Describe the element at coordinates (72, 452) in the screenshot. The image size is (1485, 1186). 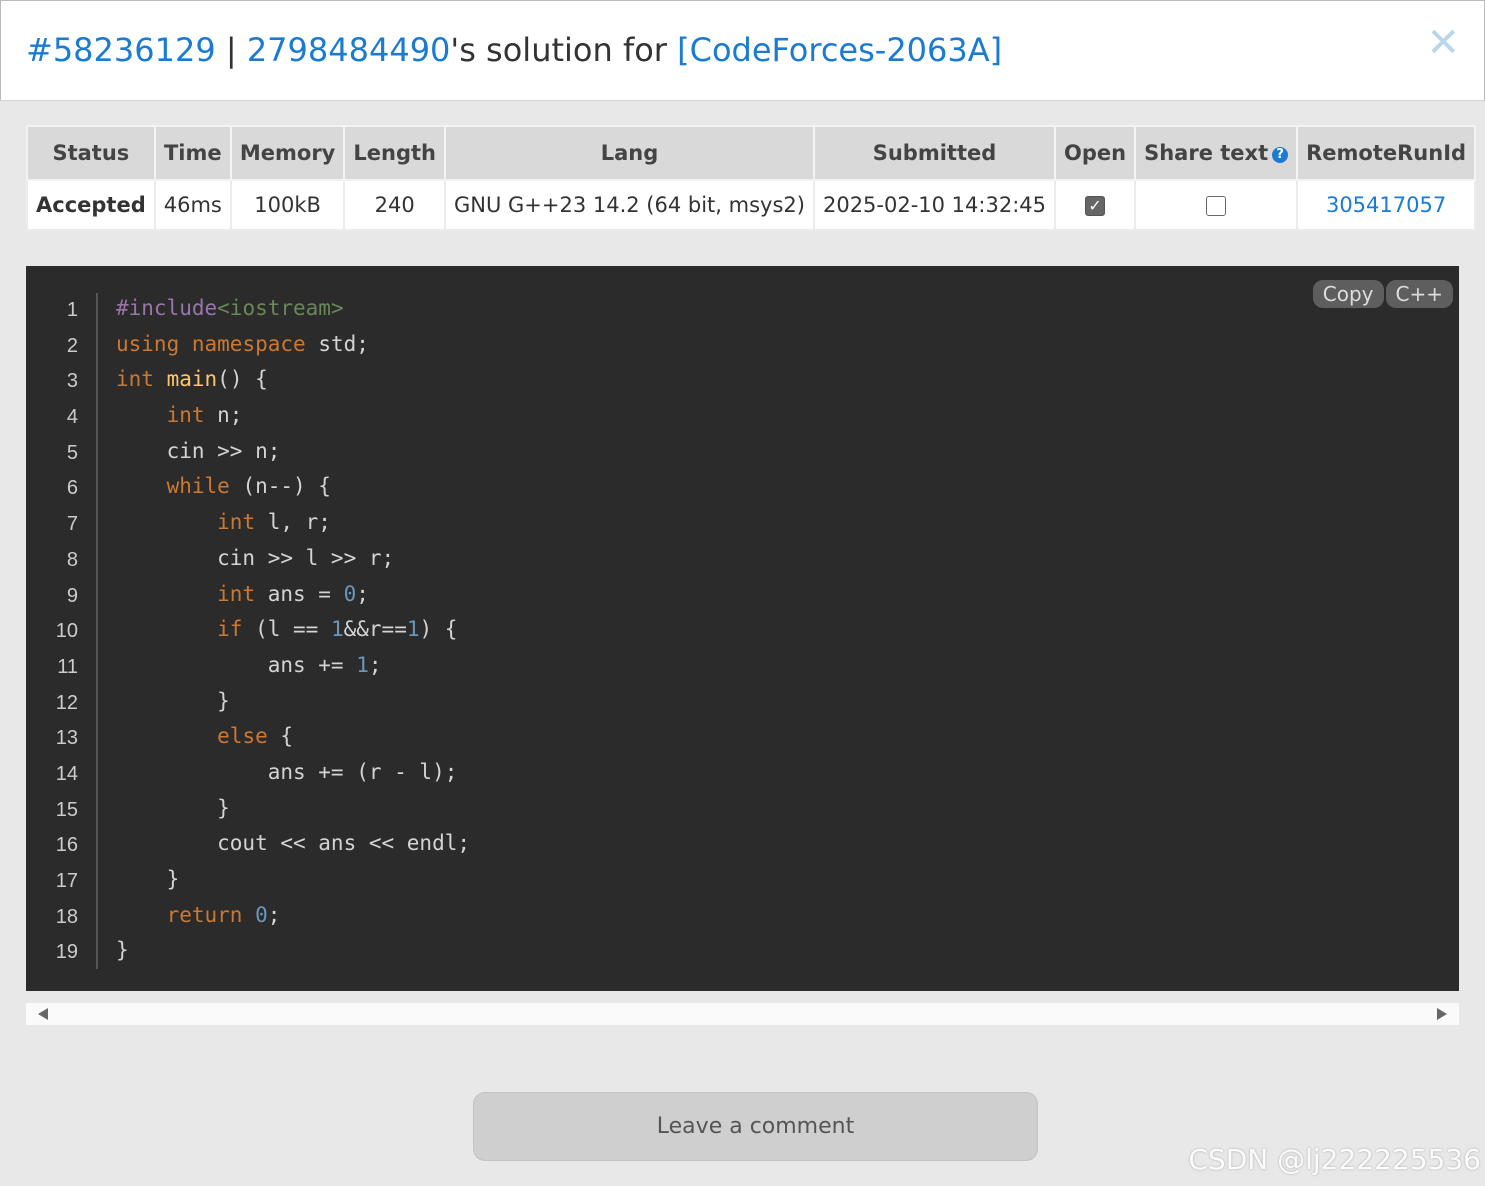
I see `line-number: 5` at that location.